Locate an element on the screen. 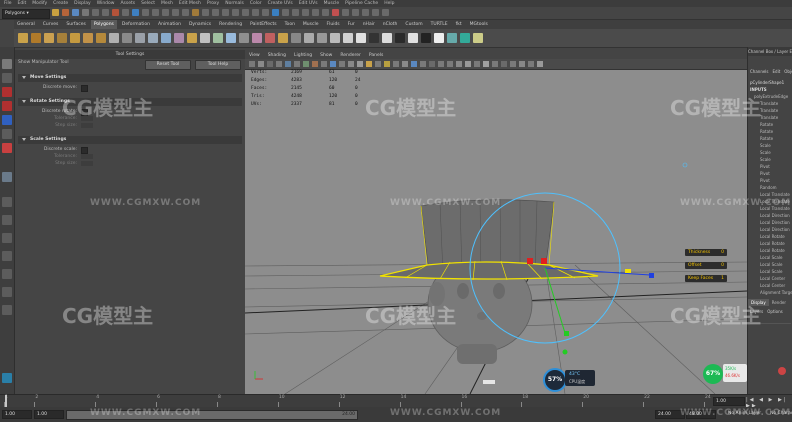 Image resolution: width=792 pixels, height=422 pixels. shelf-tab: nCloth is located at coordinates (390, 24).